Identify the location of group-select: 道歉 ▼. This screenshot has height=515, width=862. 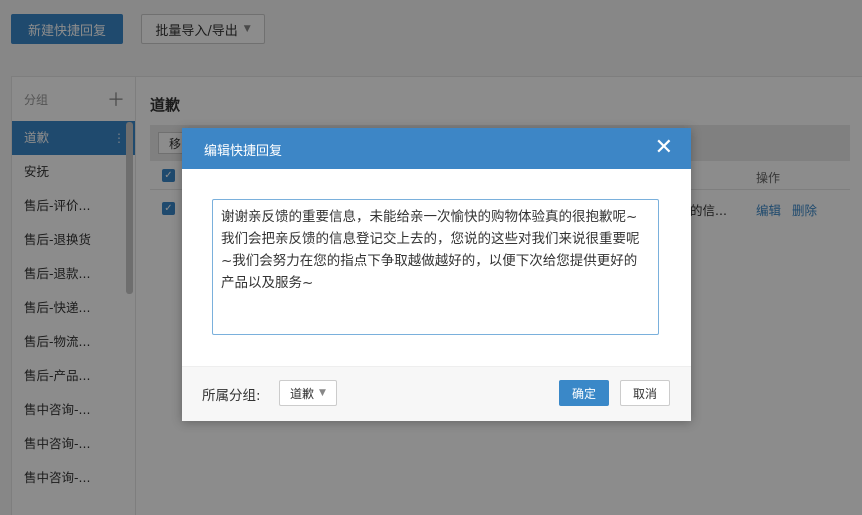
(308, 393).